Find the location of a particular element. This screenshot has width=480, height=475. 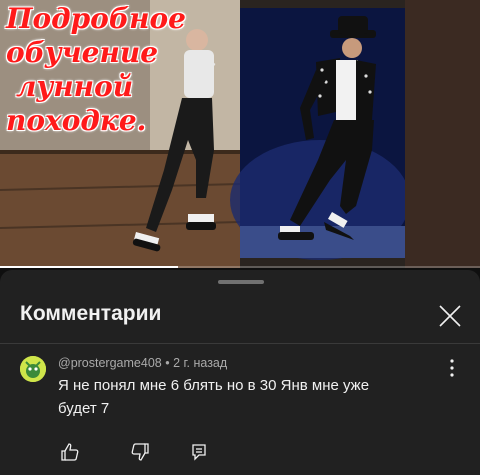

video-progress-bar is located at coordinates (240, 267).